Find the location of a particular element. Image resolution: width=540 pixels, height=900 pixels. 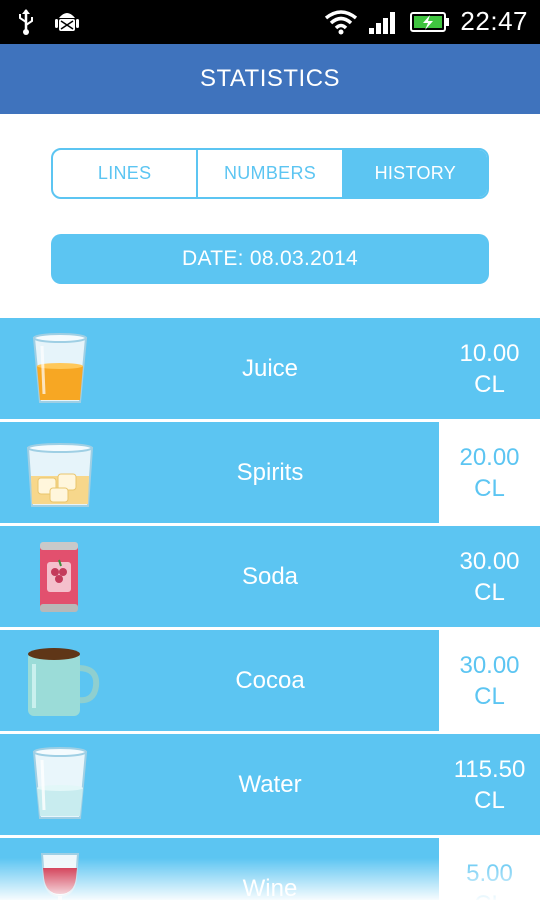

drink-name: Spirits is located at coordinates (270, 472).